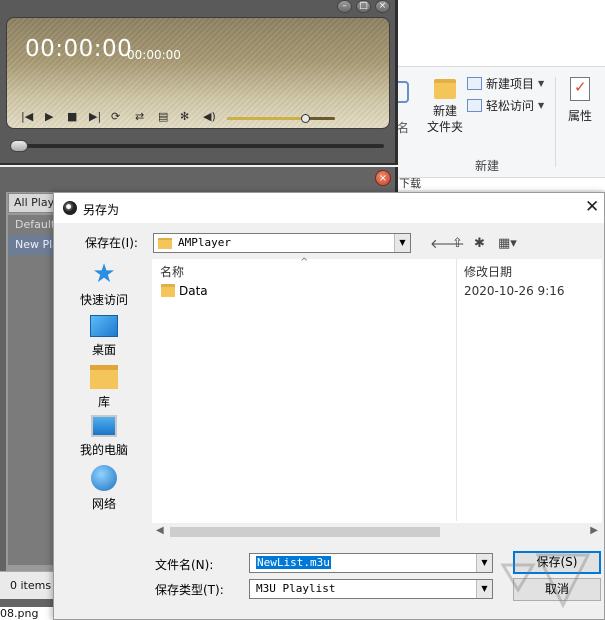 The image size is (605, 620). What do you see at coordinates (487, 166) in the screenshot?
I see `ribbon-group-label: 新建` at bounding box center [487, 166].